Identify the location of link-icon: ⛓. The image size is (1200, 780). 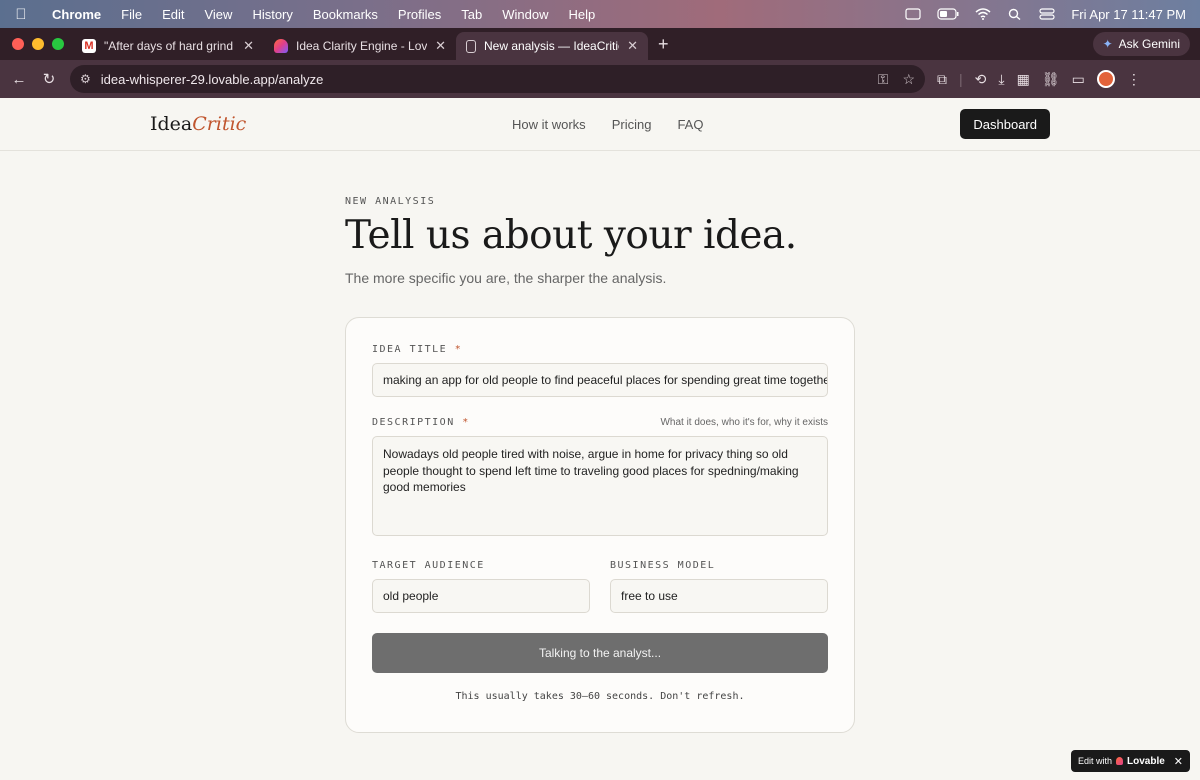
(1051, 79).